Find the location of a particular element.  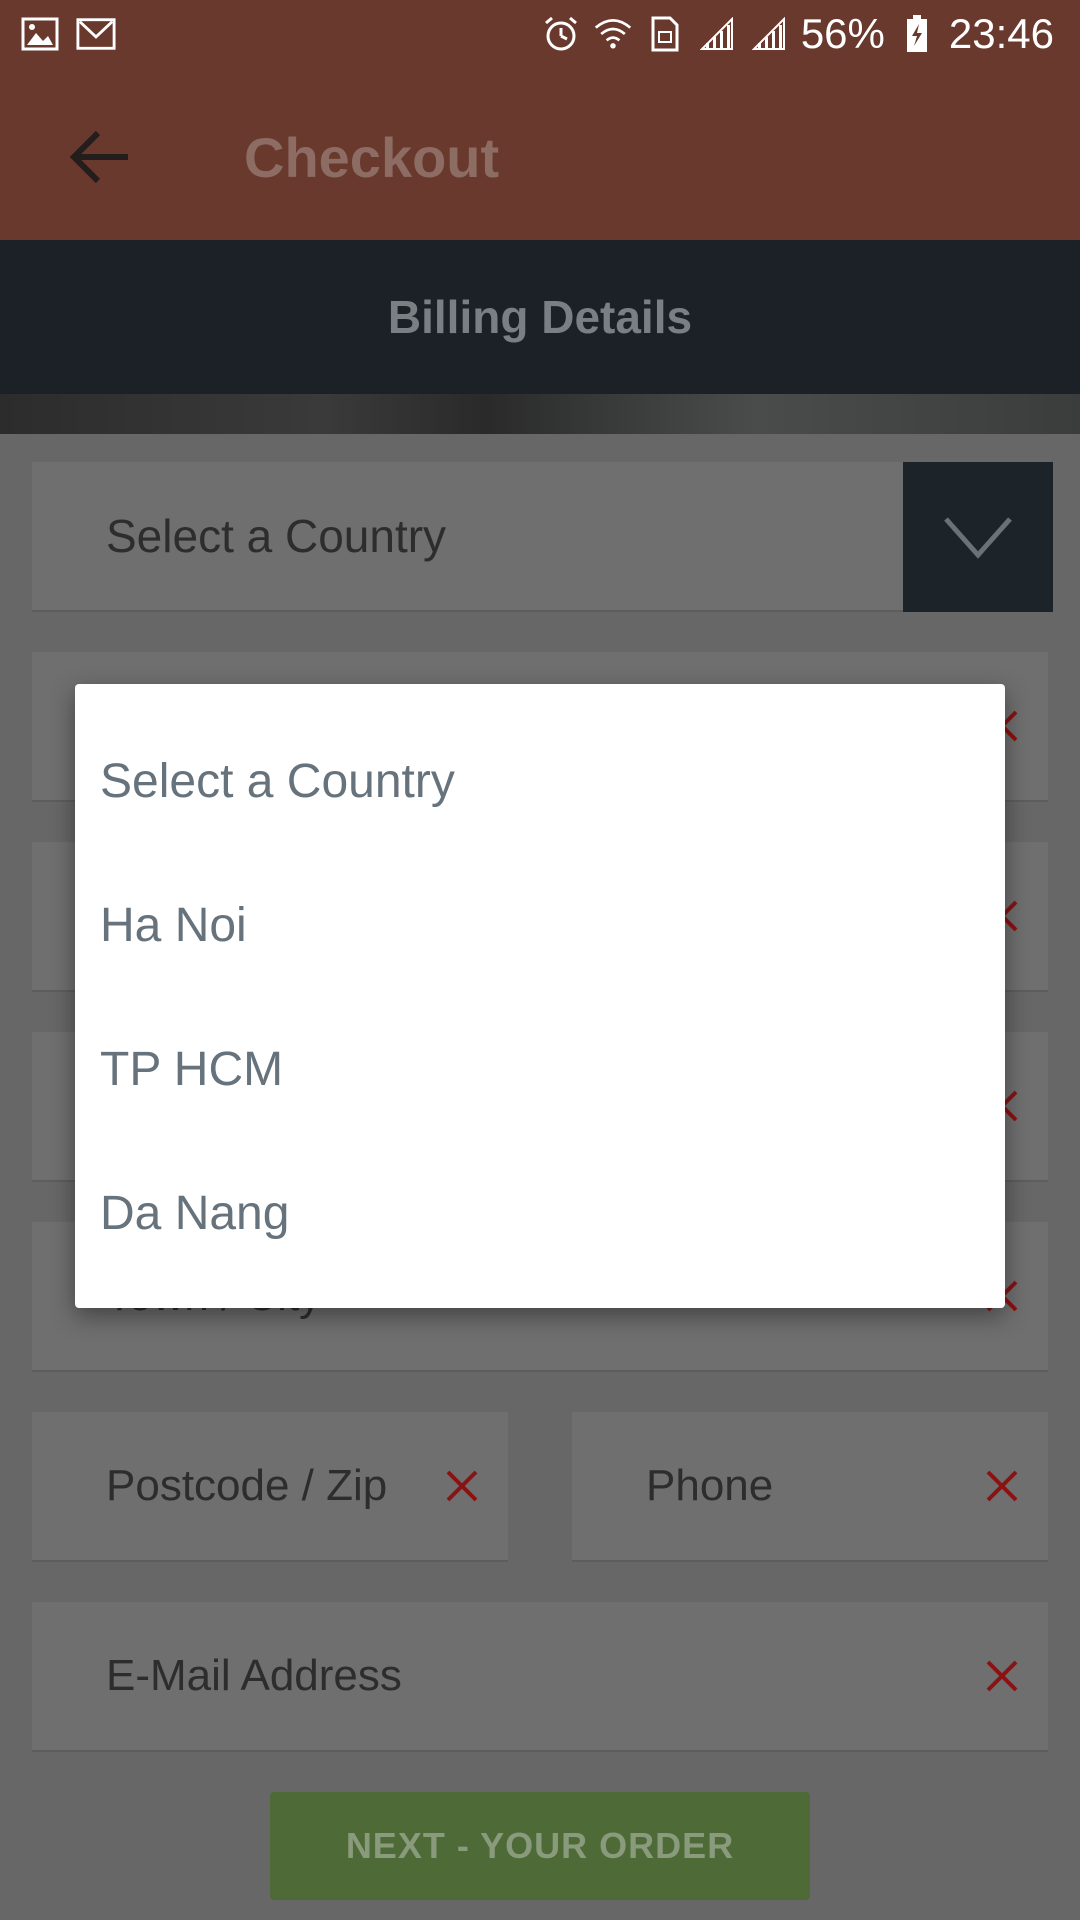

section-header: Billing Details is located at coordinates (540, 317).